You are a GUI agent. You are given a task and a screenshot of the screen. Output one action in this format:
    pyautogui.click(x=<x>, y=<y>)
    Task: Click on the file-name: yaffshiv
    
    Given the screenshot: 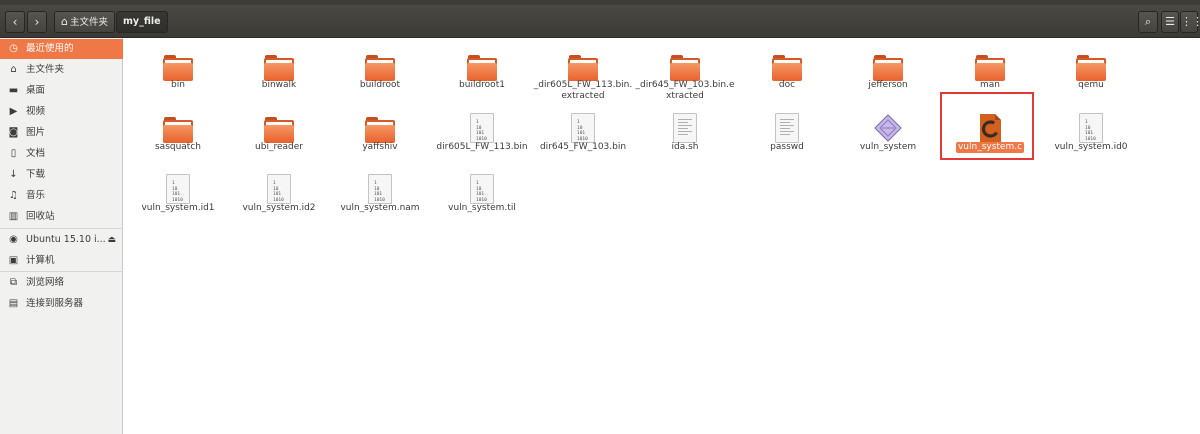 What is the action you would take?
    pyautogui.click(x=380, y=147)
    